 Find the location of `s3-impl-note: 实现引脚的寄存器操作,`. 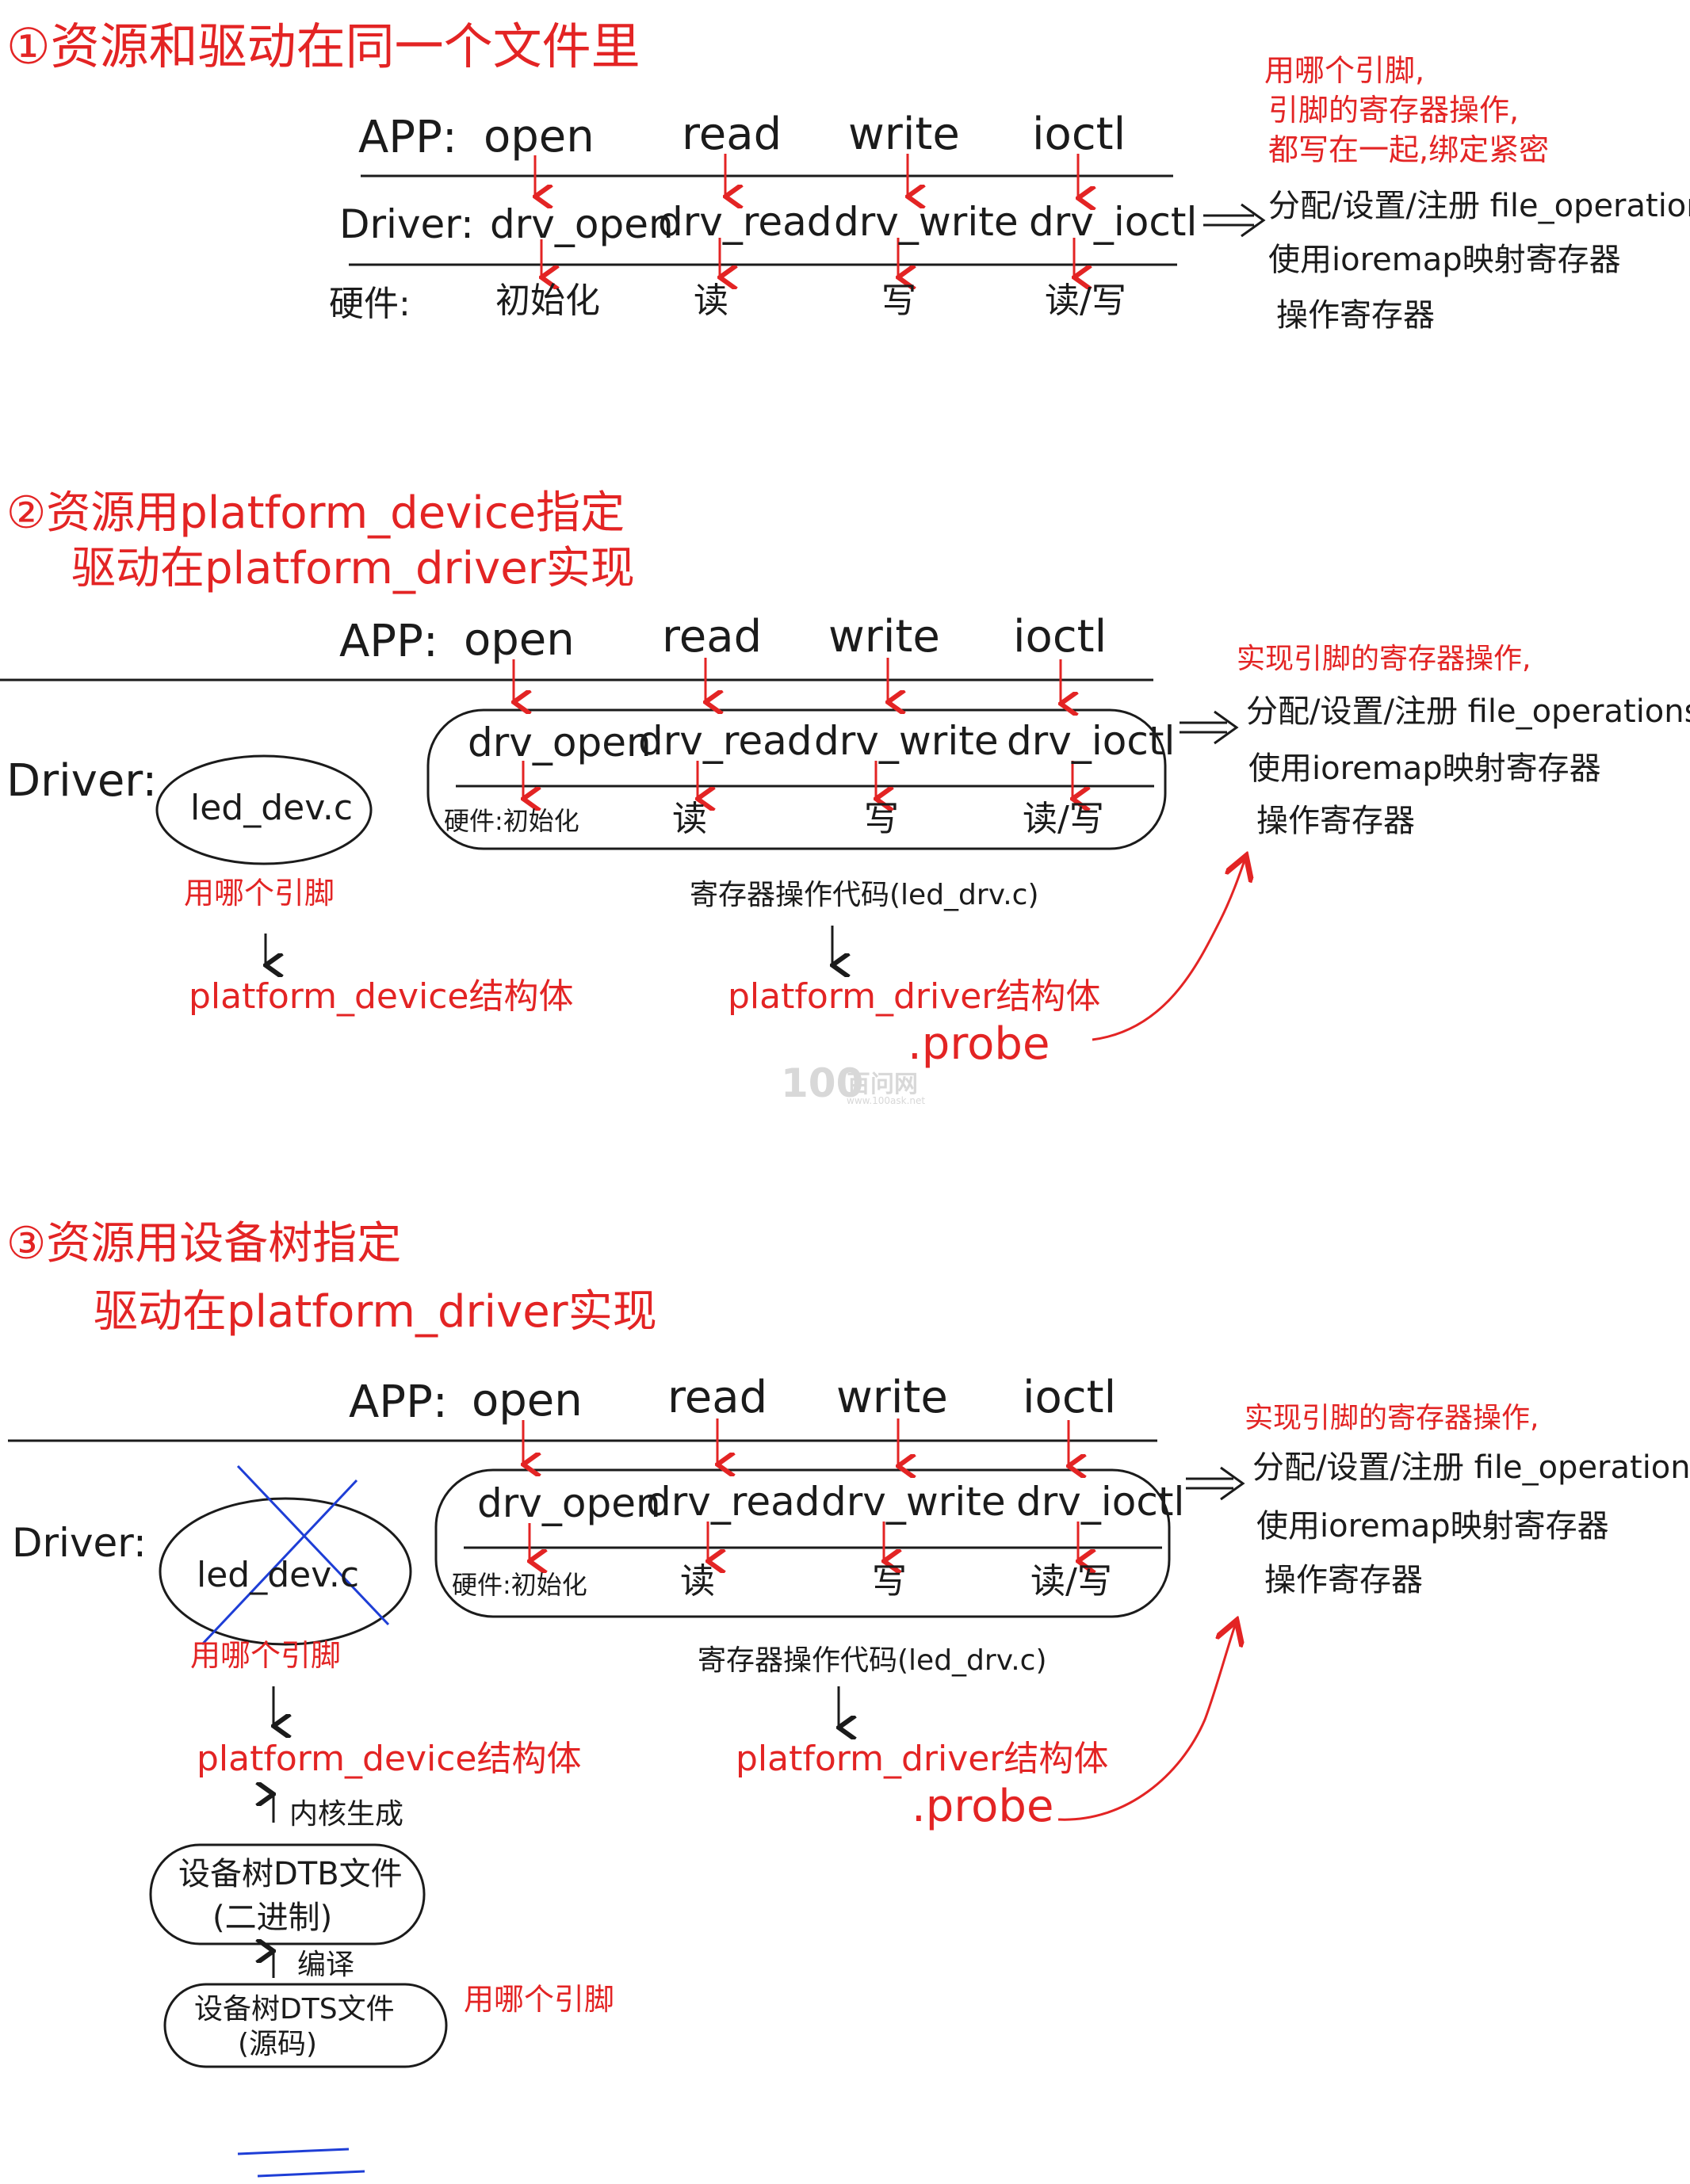

s3-impl-note: 实现引脚的寄存器操作, is located at coordinates (1392, 1418).